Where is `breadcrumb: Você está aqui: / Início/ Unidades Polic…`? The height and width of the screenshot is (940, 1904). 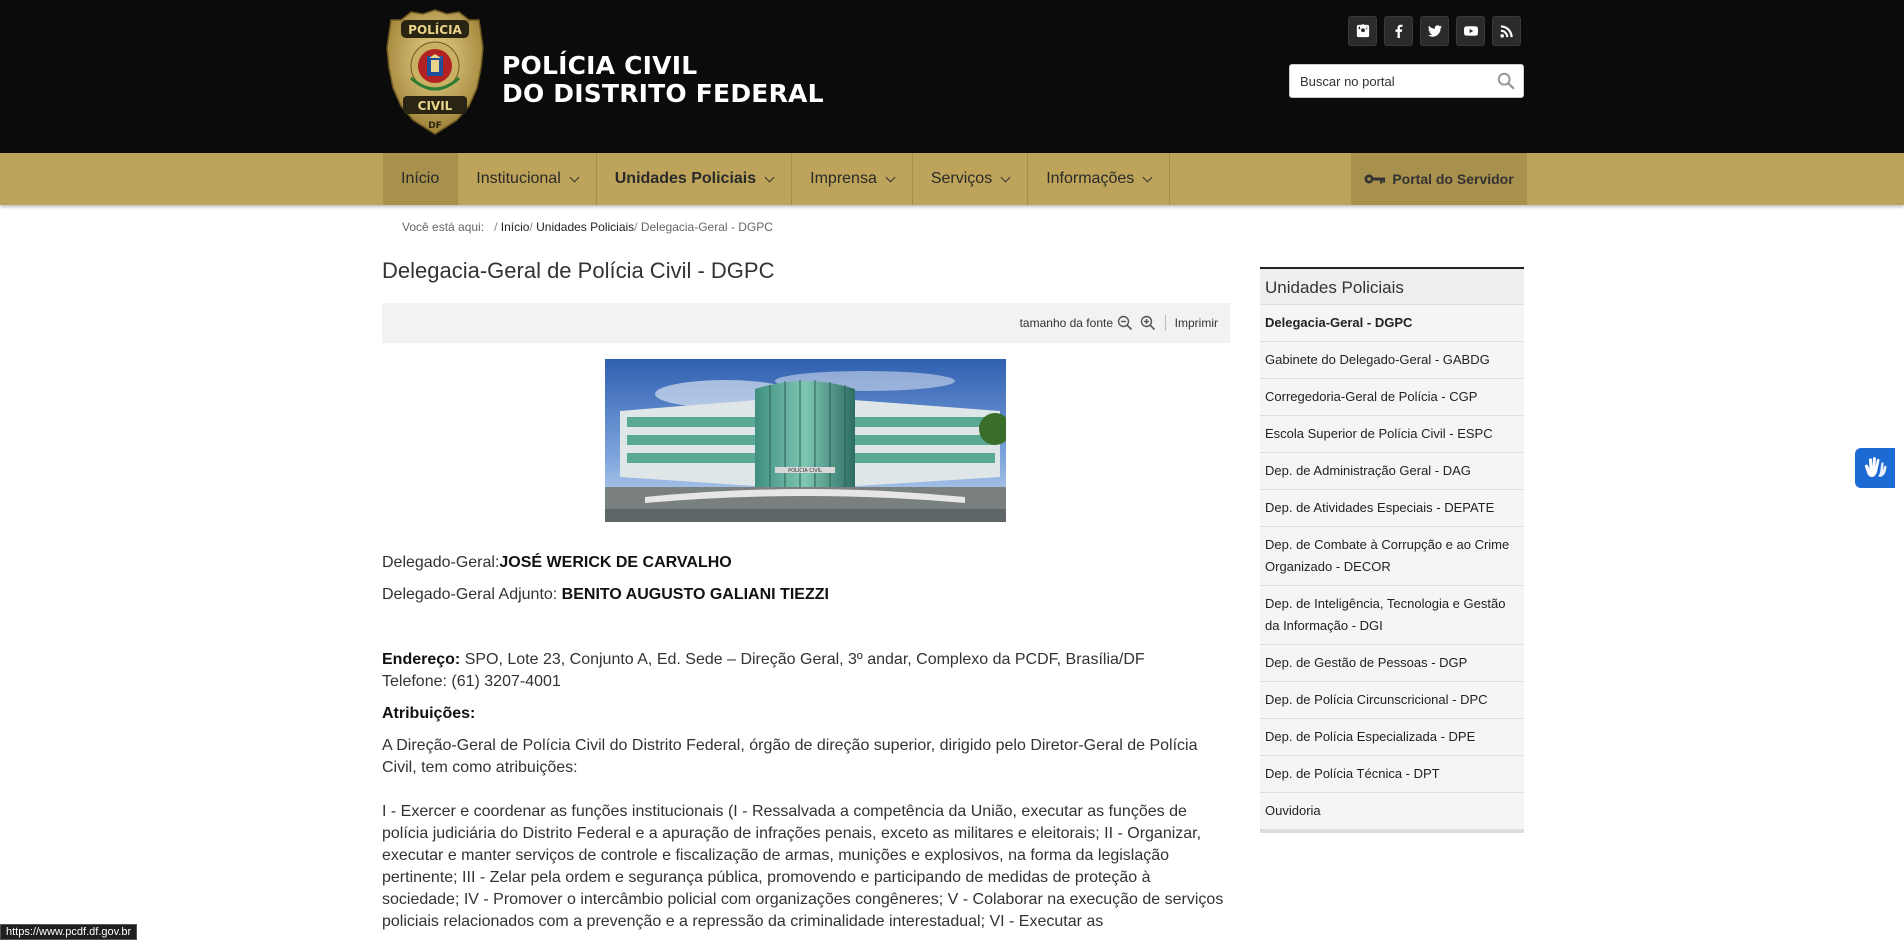
breadcrumb: Você está aqui: / Início/ Unidades Polic… is located at coordinates (587, 227).